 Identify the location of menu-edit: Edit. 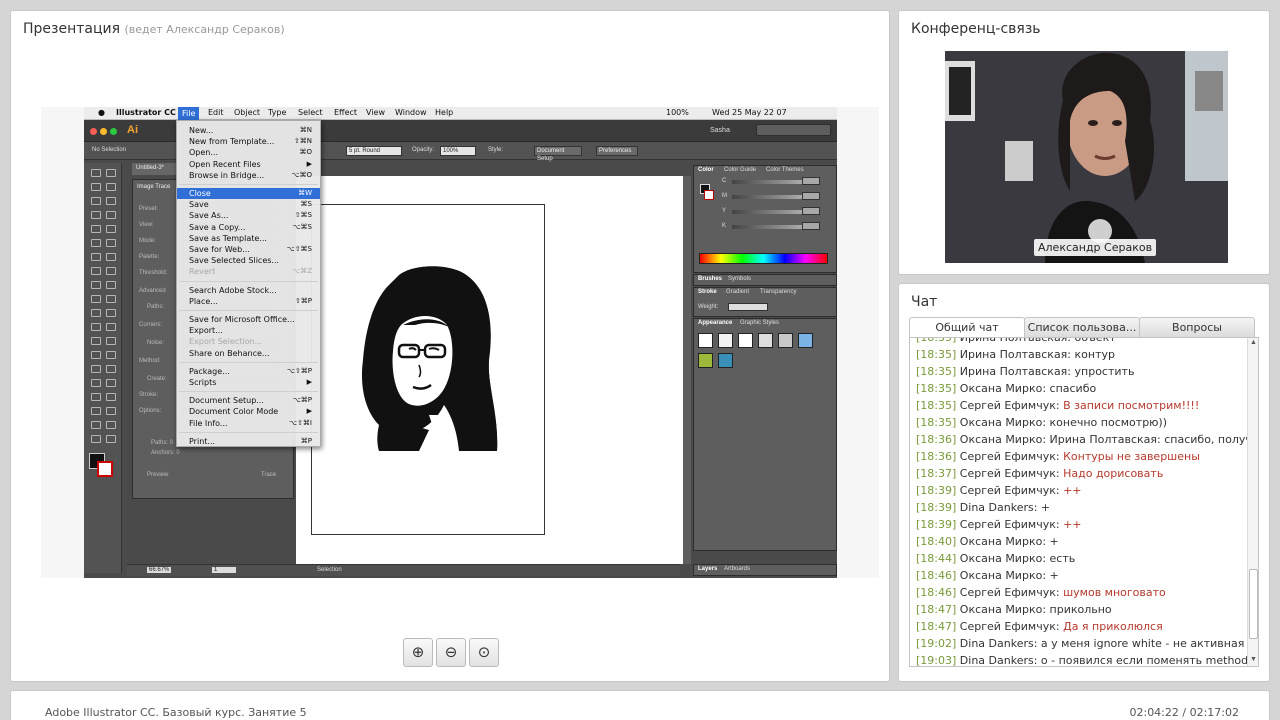
(216, 112).